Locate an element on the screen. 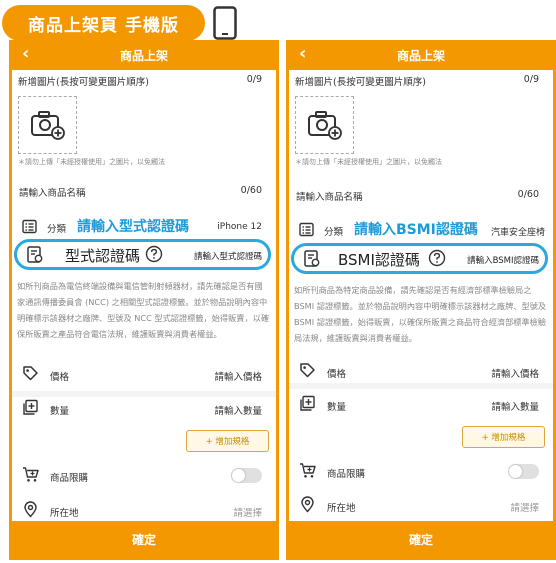  certification-field: BSMI認證碼 請輸入BSMI認證碼 is located at coordinates (419, 258).